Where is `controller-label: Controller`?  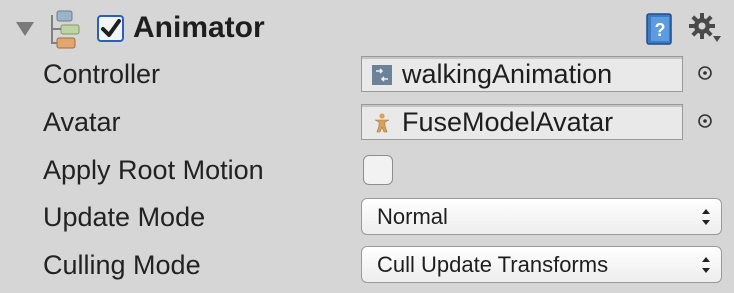 controller-label: Controller is located at coordinates (102, 74).